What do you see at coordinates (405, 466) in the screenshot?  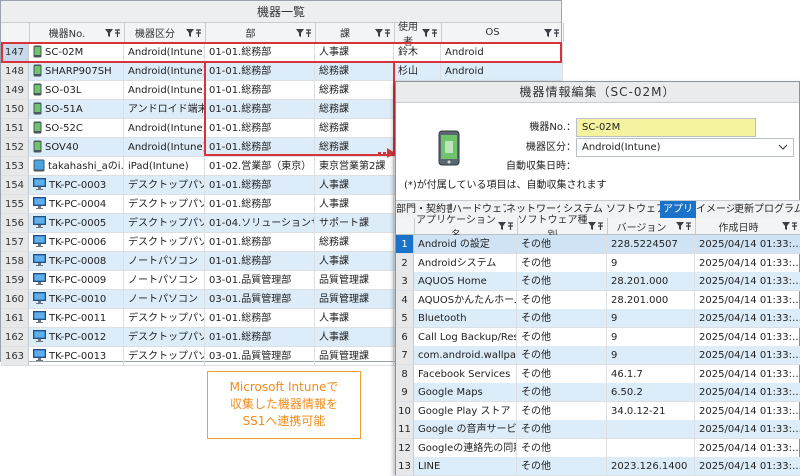 I see `app-row-number: 13` at bounding box center [405, 466].